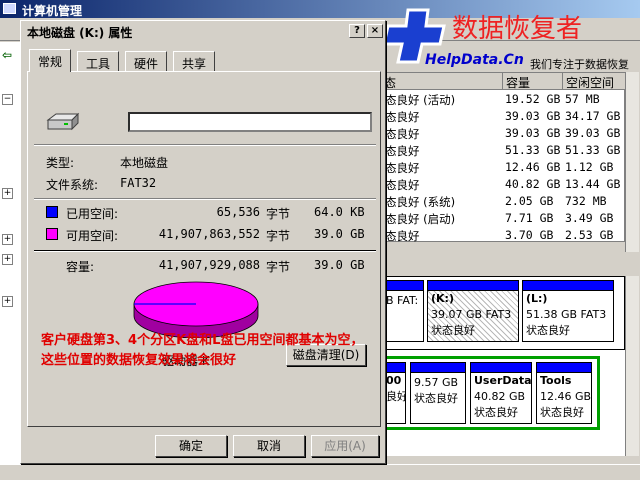 The height and width of the screenshot is (480, 640). I want to click on volume-free: 13.44 GB, so click(593, 184).